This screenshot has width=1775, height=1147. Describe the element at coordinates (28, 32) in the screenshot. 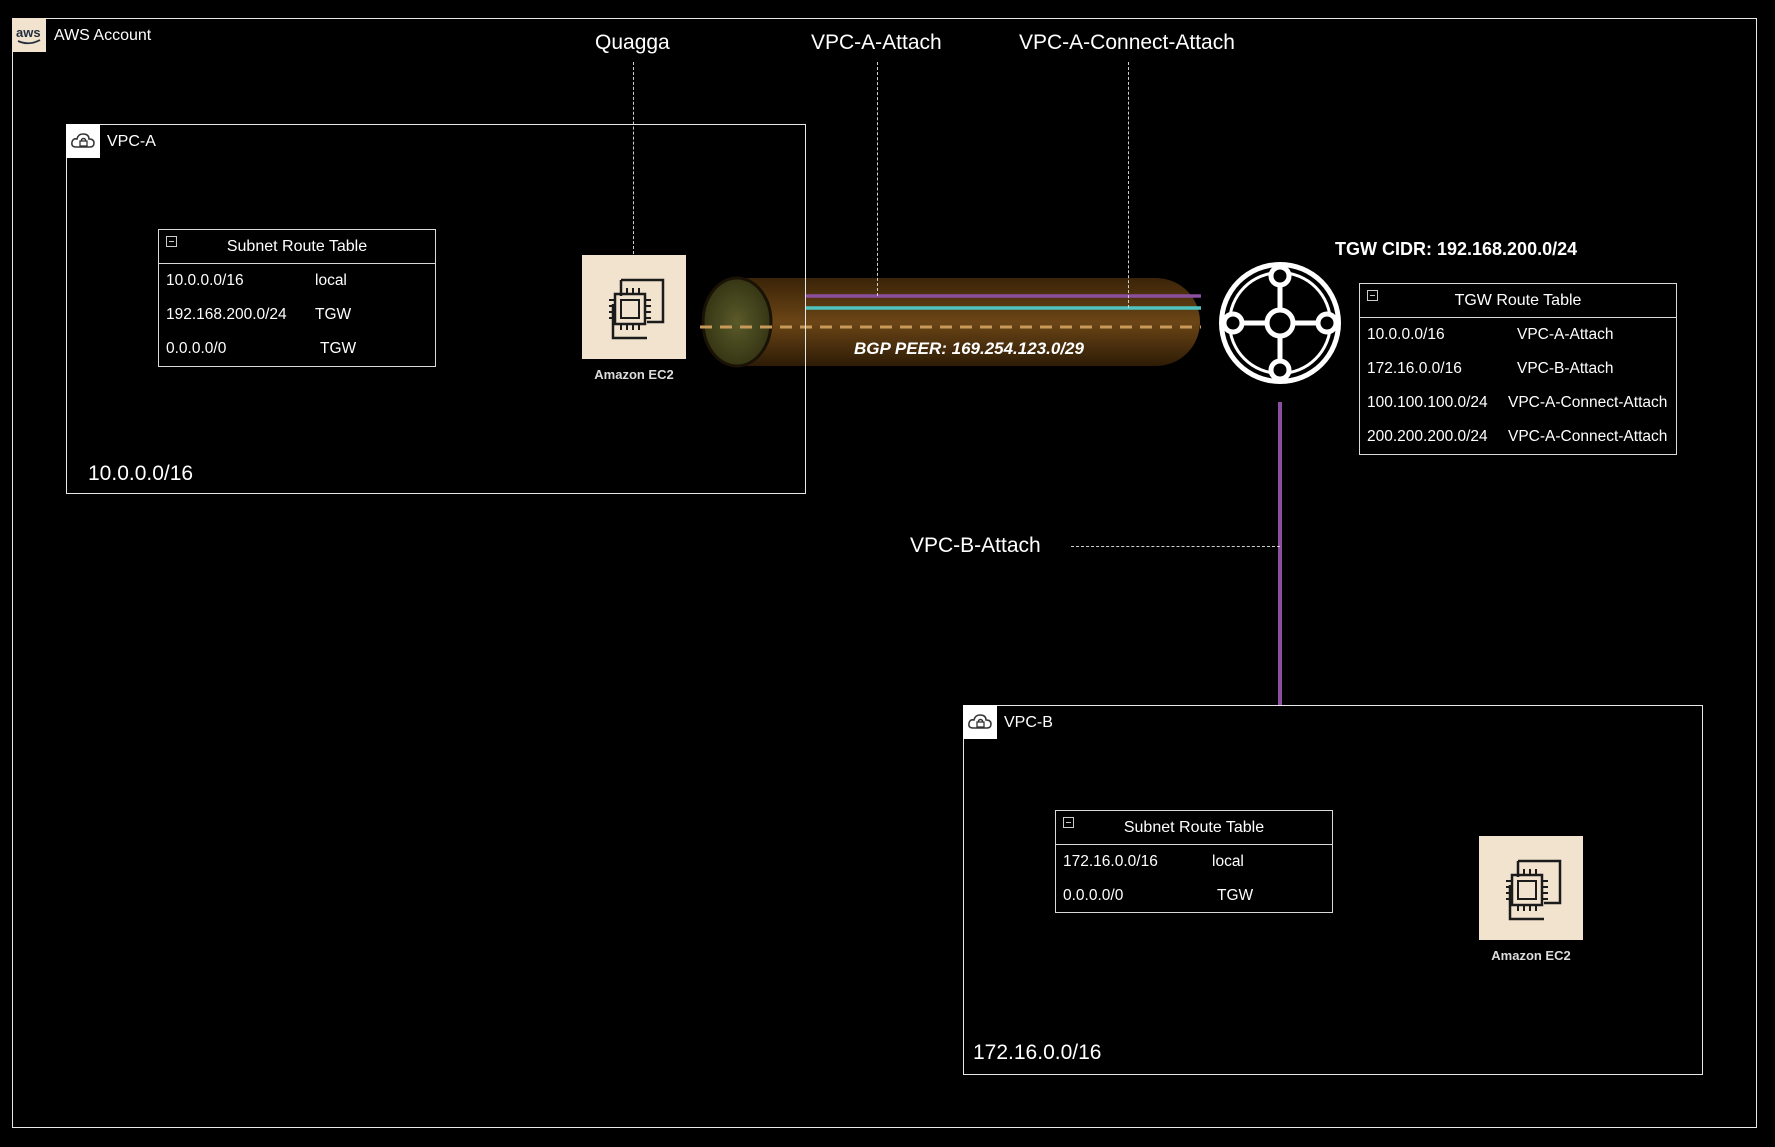

I see `svg-text: aws` at that location.